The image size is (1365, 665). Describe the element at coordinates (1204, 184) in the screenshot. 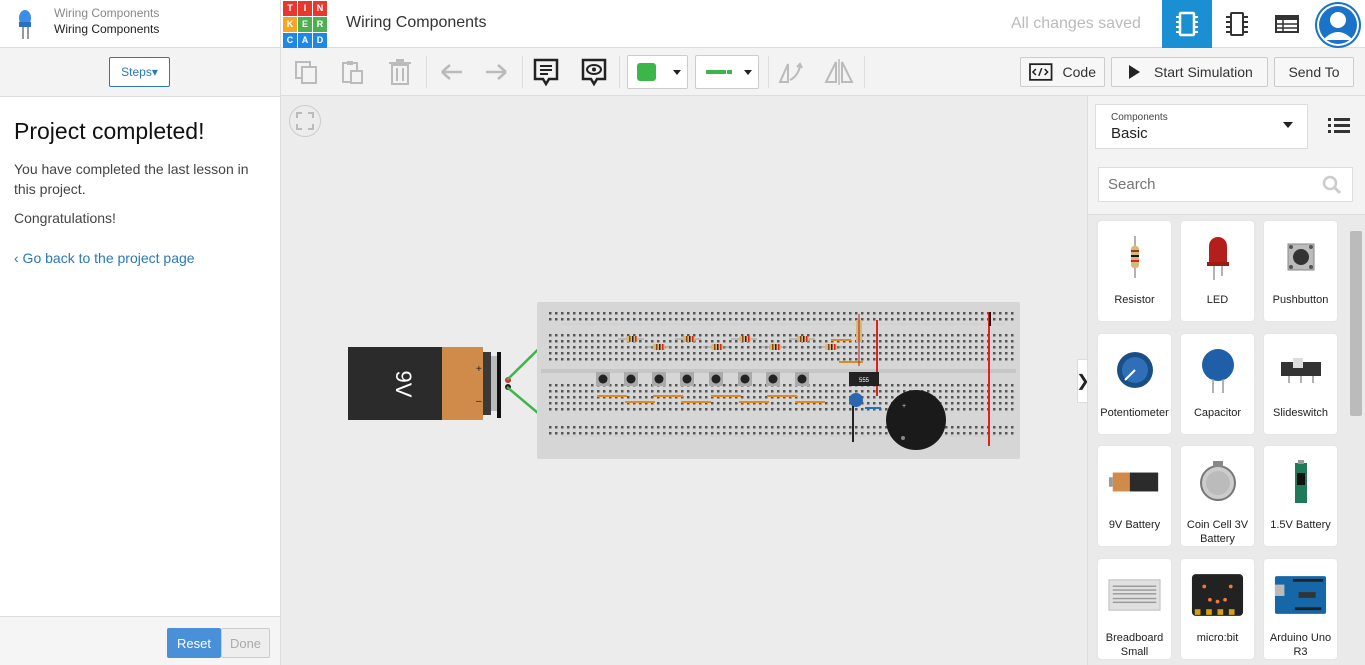

I see `component-search-input` at that location.